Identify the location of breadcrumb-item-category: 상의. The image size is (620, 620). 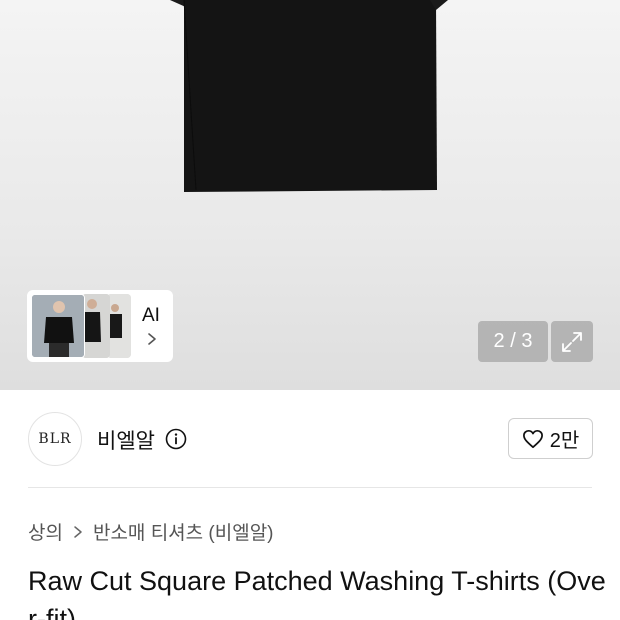
(45, 531).